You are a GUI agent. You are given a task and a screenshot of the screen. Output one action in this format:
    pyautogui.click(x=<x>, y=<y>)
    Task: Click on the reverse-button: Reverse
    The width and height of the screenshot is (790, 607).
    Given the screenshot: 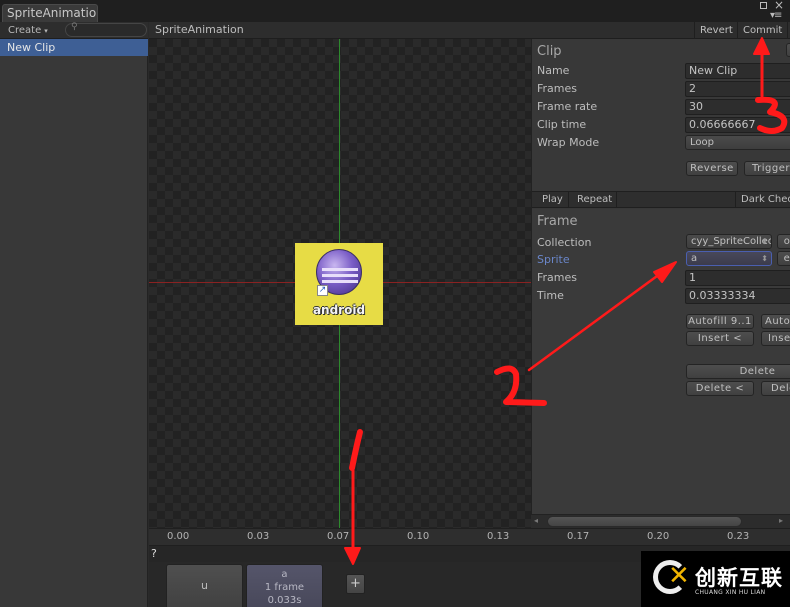 What is the action you would take?
    pyautogui.click(x=712, y=168)
    